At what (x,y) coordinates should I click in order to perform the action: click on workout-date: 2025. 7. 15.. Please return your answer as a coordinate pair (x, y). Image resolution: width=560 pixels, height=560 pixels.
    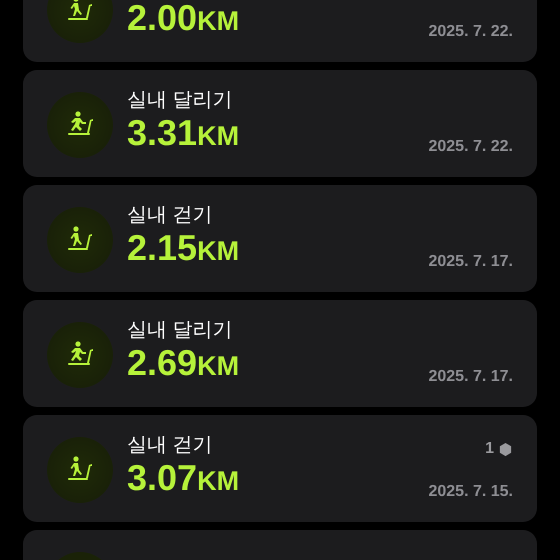
    Looking at the image, I should click on (470, 492).